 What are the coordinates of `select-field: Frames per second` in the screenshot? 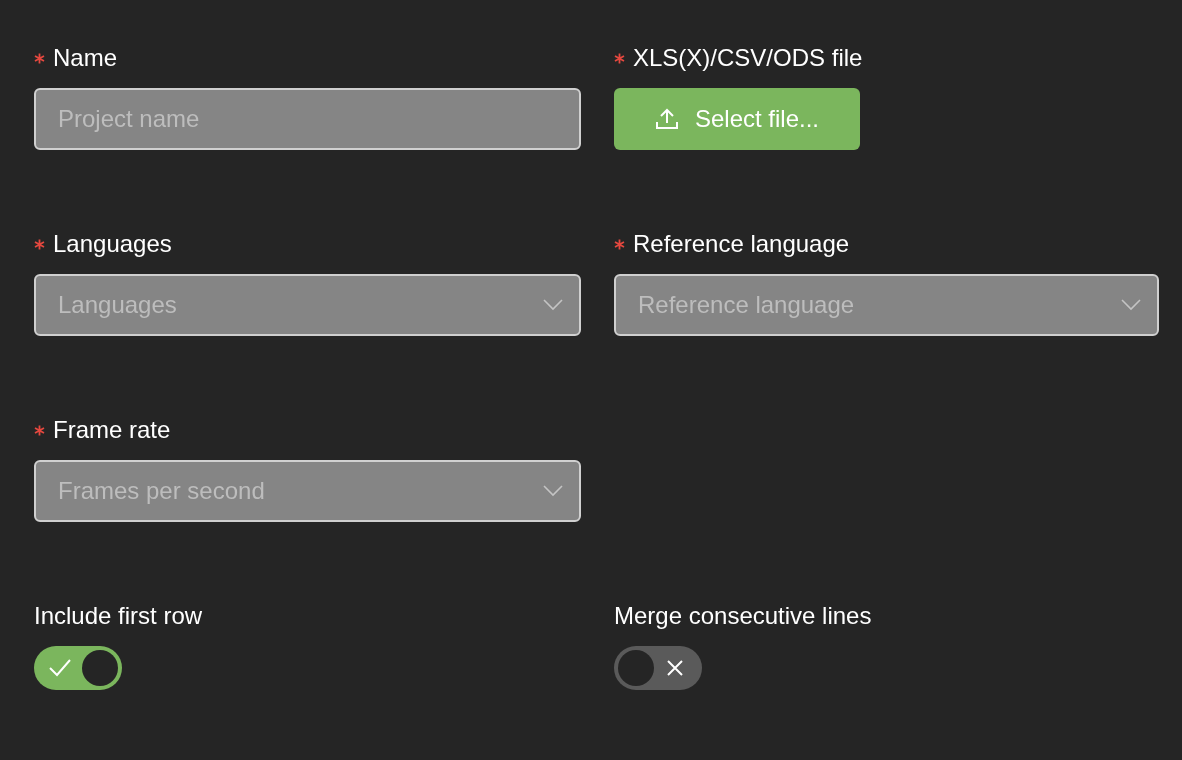 It's located at (307, 491).